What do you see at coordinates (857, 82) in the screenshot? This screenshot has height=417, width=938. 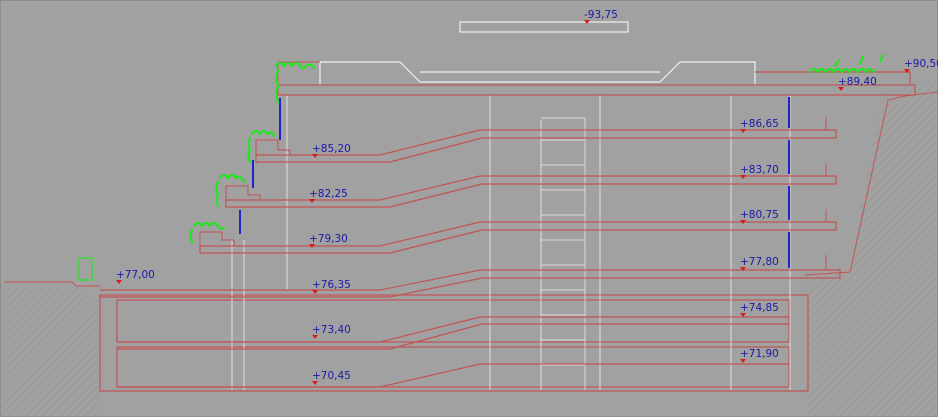 I see `level-label-roof-slab: +89,40` at bounding box center [857, 82].